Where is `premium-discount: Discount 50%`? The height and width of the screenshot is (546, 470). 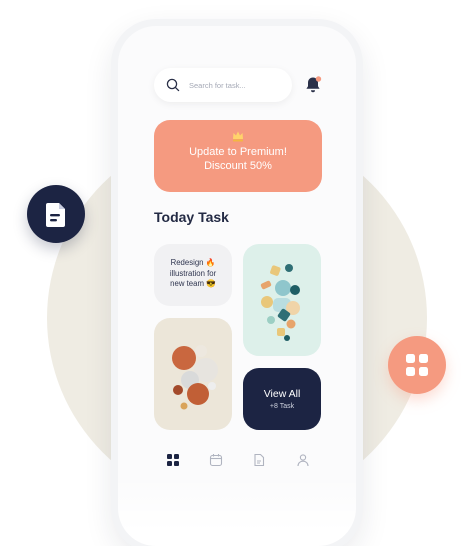 premium-discount: Discount 50% is located at coordinates (238, 166).